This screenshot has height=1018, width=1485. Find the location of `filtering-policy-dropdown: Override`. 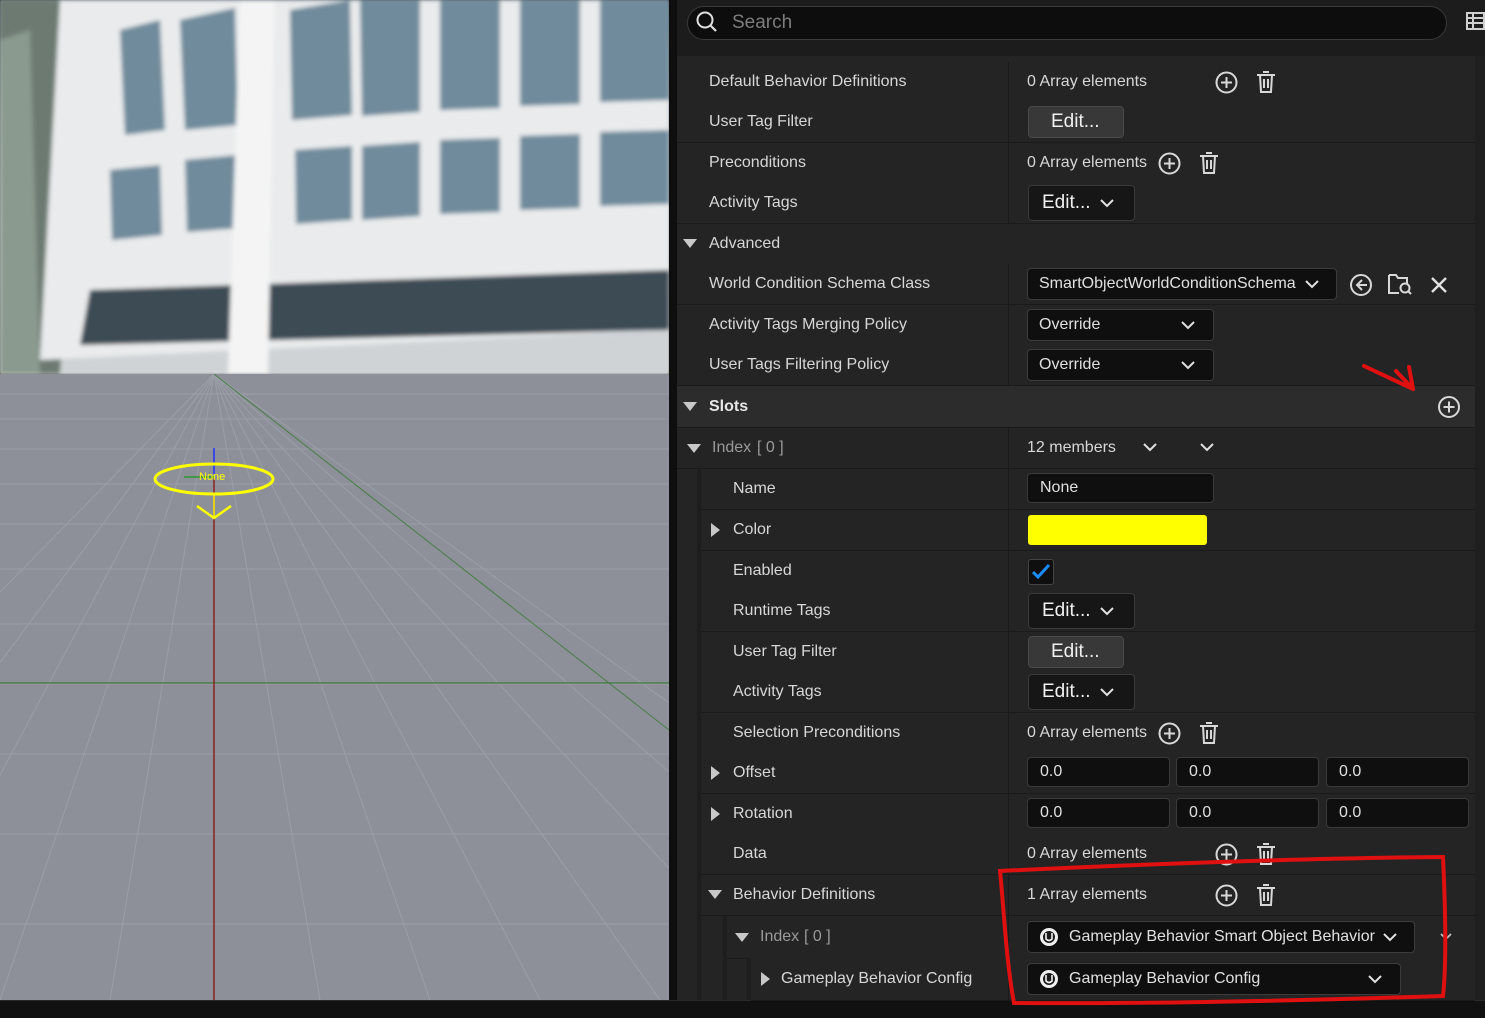

filtering-policy-dropdown: Override is located at coordinates (1120, 365).